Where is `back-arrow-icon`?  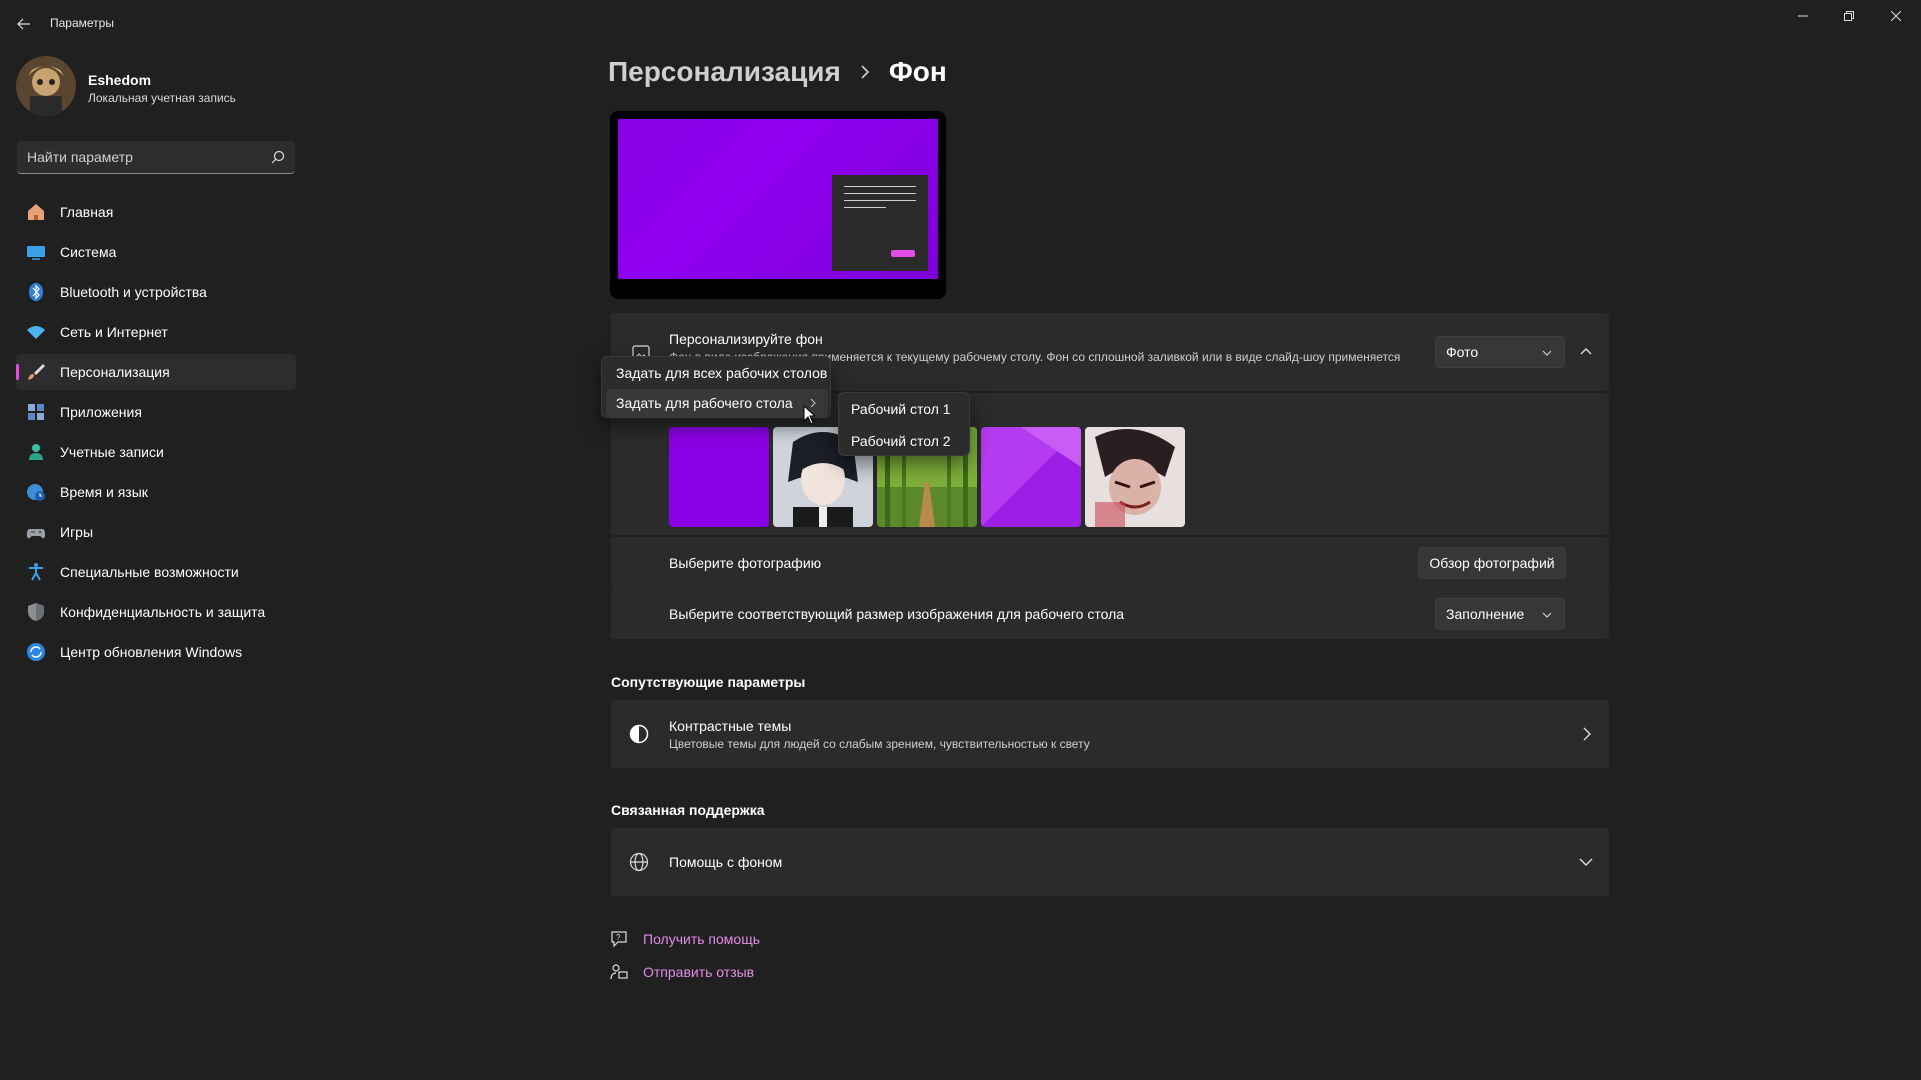
back-arrow-icon is located at coordinates (23, 24).